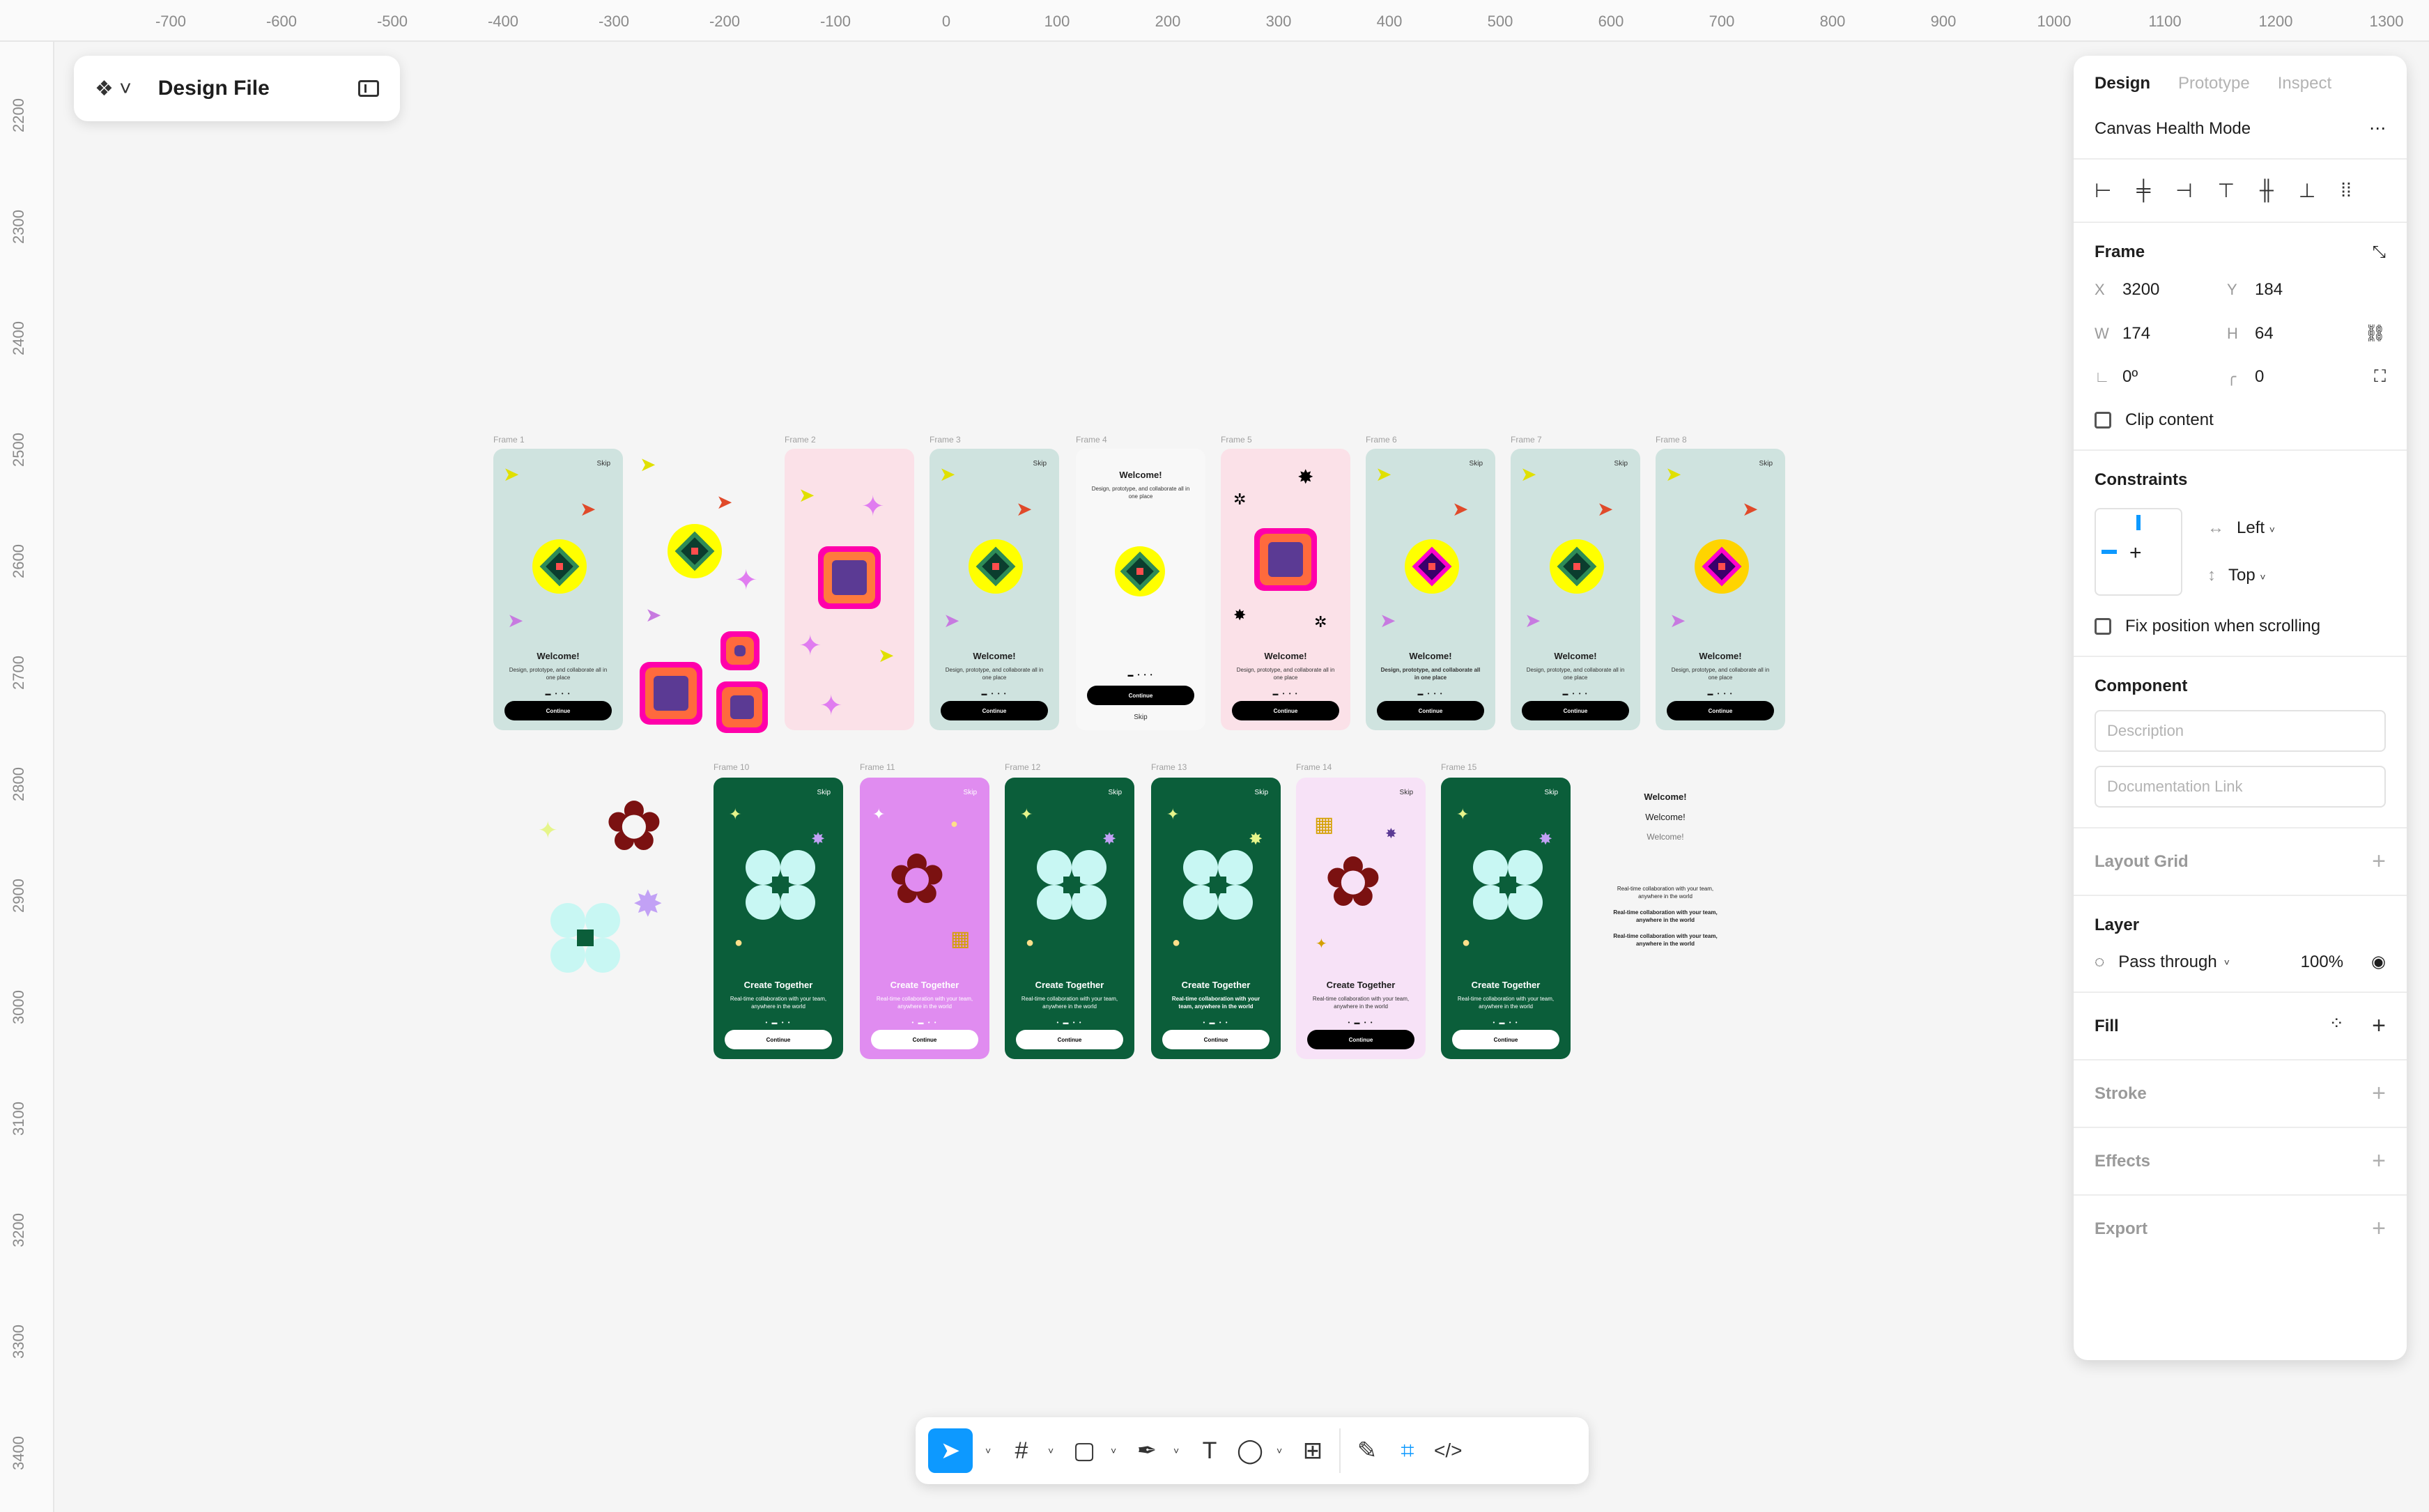  What do you see at coordinates (2240, 731) in the screenshot?
I see `description-input: Description` at bounding box center [2240, 731].